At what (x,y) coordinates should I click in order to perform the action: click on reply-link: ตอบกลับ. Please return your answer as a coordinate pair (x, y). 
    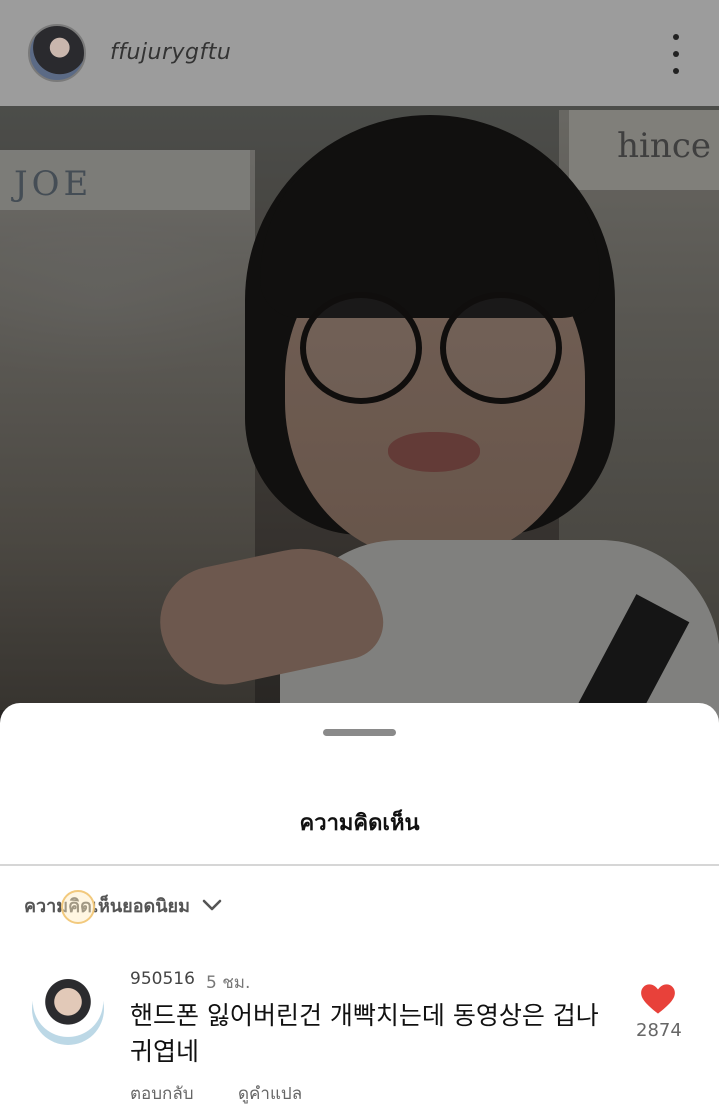
    Looking at the image, I should click on (162, 1093).